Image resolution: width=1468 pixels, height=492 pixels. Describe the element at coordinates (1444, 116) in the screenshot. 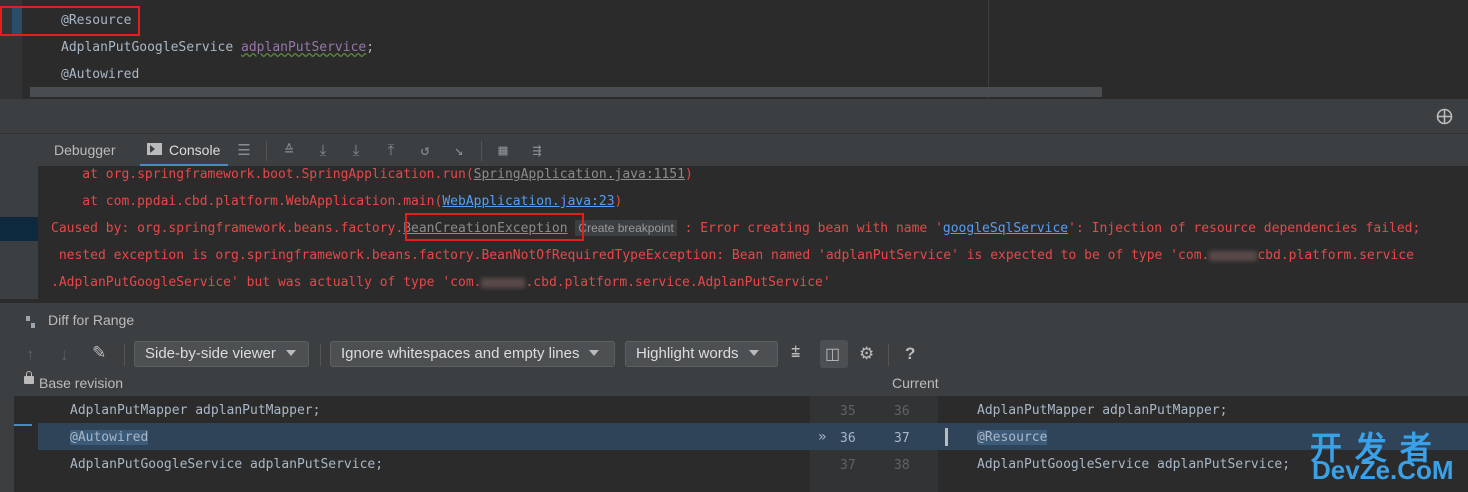

I see `crosshair-icon` at that location.